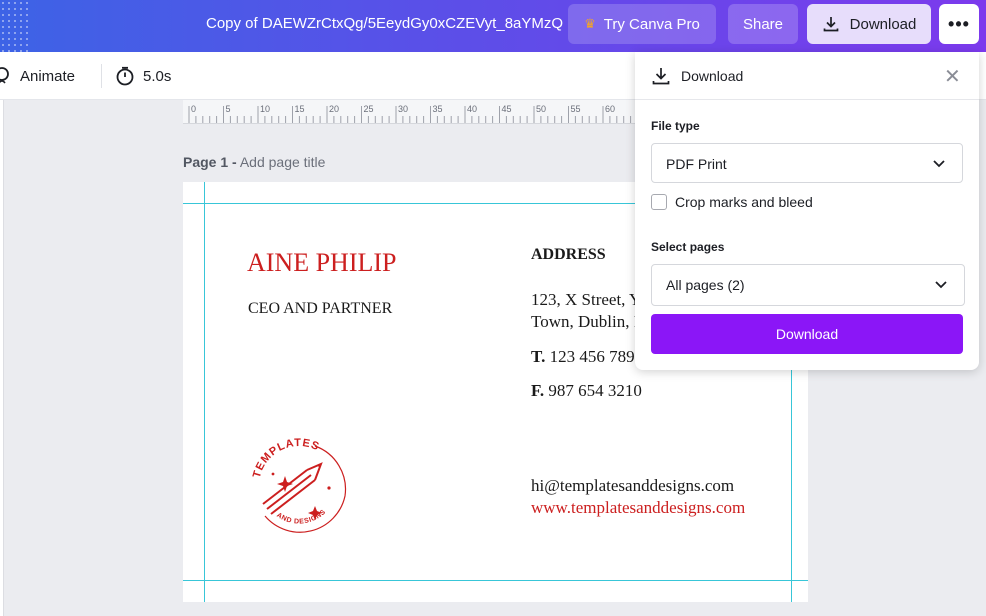 The height and width of the screenshot is (616, 986). I want to click on try-canva-pro-label: Try Canva Pro, so click(651, 24).